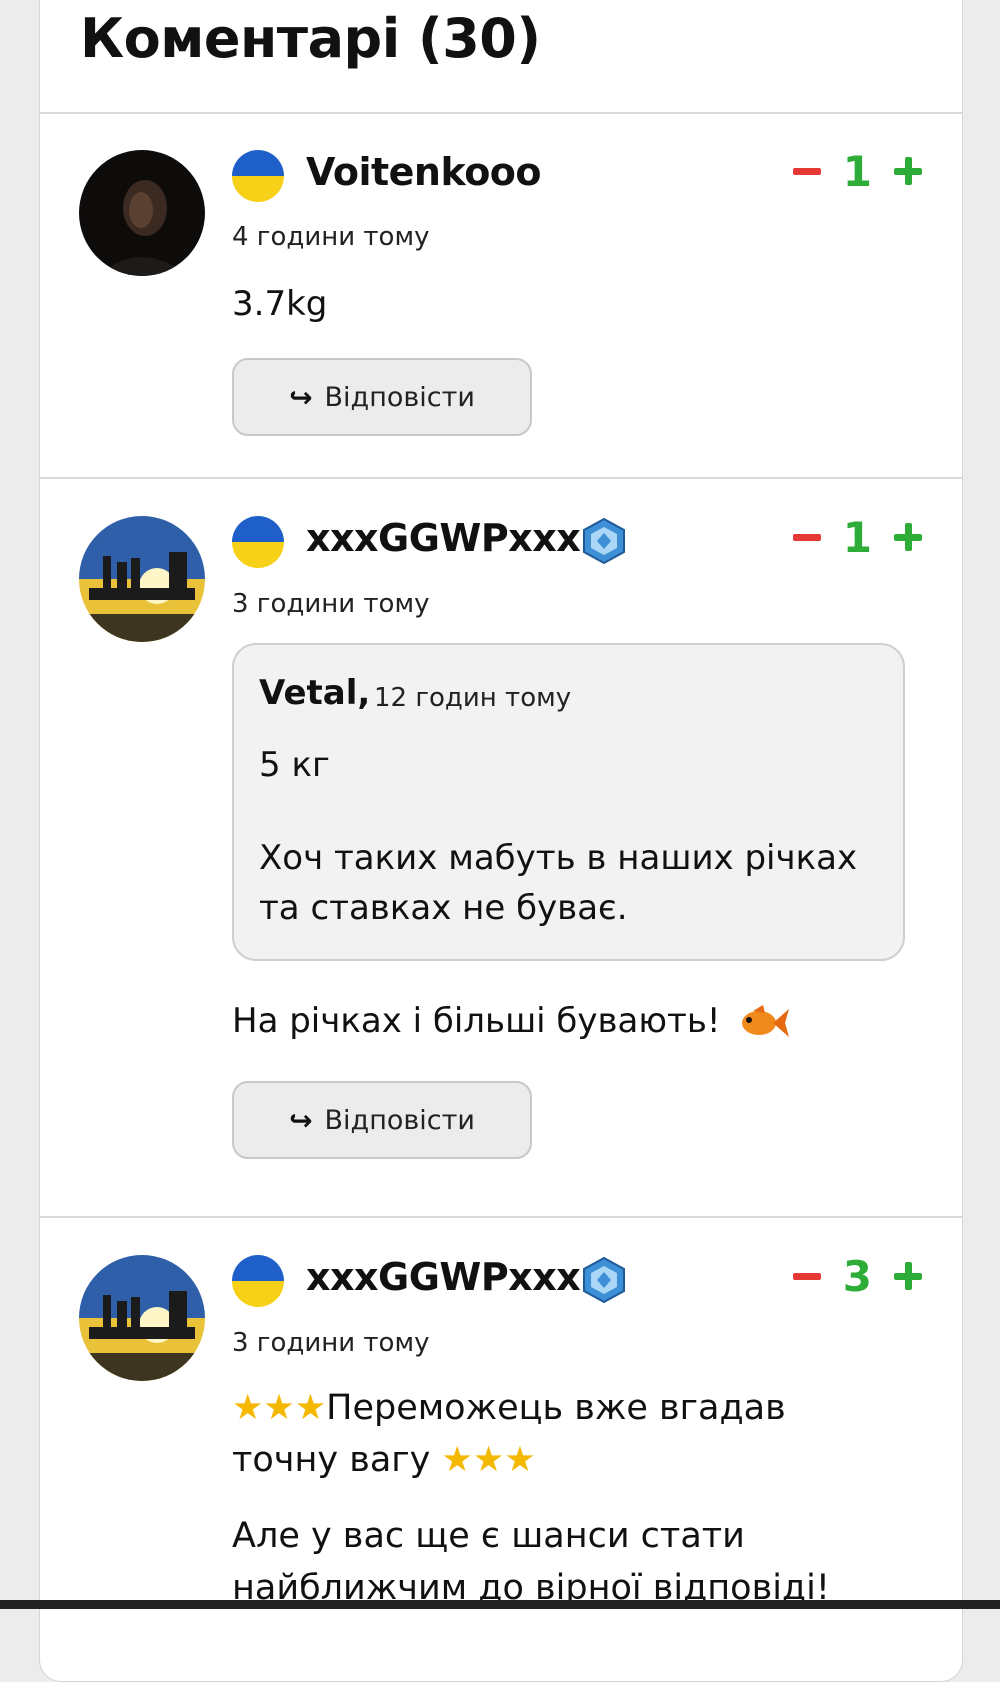 This screenshot has width=1000, height=1682. I want to click on comments-title: Коментарі (30), so click(310, 38).